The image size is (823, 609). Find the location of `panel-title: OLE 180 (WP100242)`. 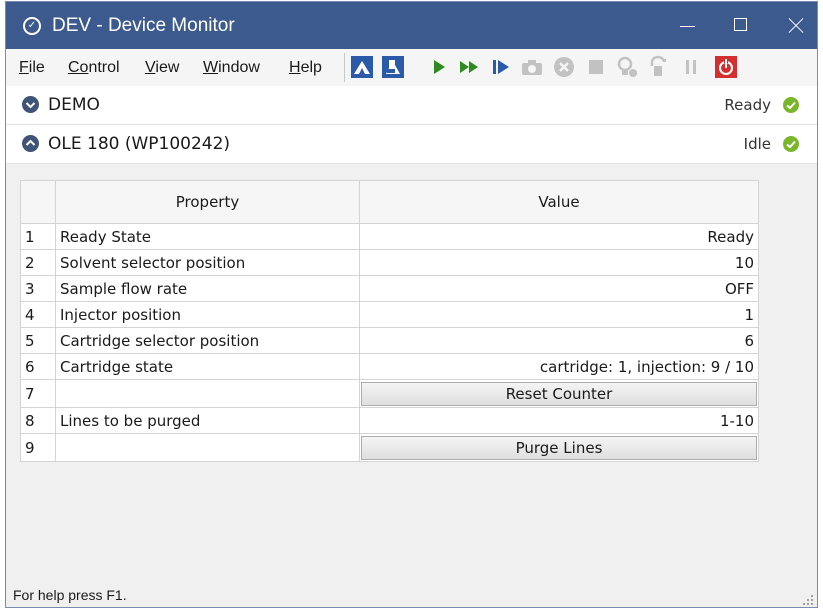

panel-title: OLE 180 (WP100242) is located at coordinates (139, 144).